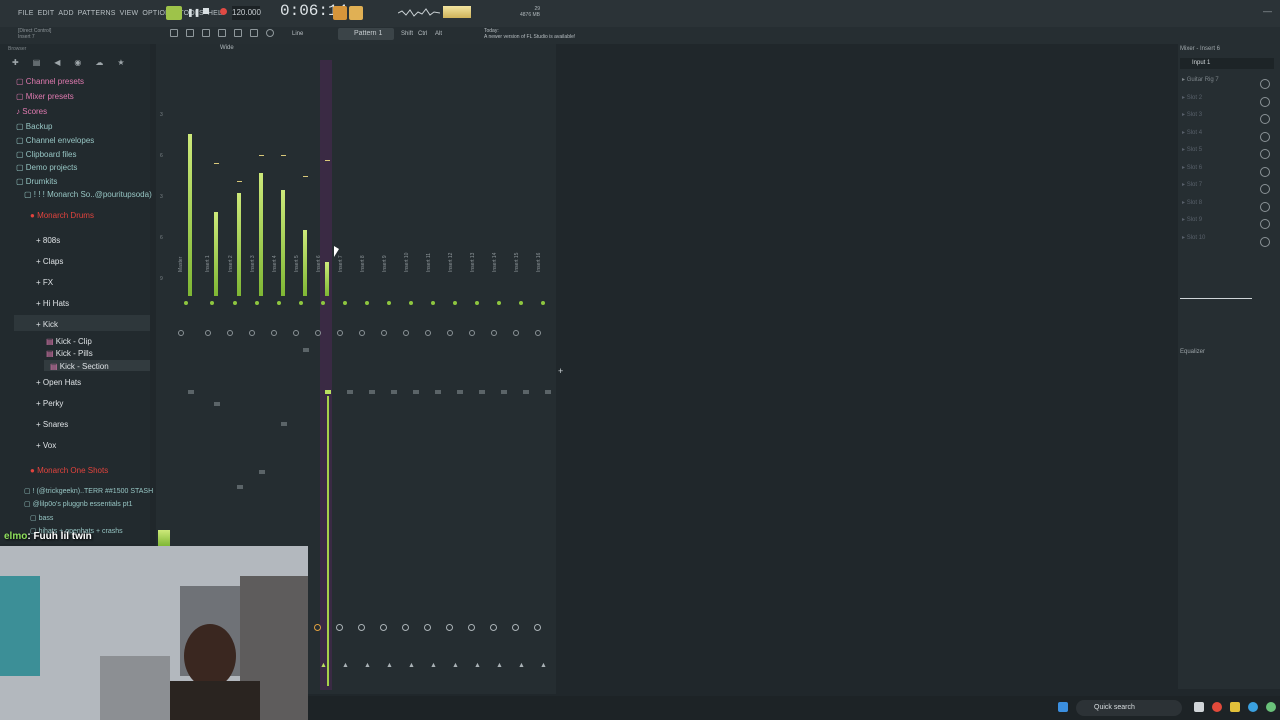 Image resolution: width=1280 pixels, height=720 pixels. I want to click on stop-icon, so click(206, 11).